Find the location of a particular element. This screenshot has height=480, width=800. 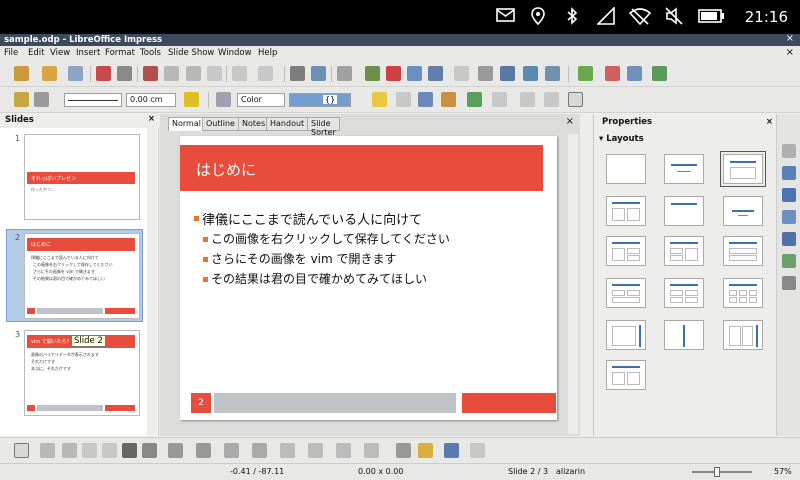

display-icon is located at coordinates (530, 73).